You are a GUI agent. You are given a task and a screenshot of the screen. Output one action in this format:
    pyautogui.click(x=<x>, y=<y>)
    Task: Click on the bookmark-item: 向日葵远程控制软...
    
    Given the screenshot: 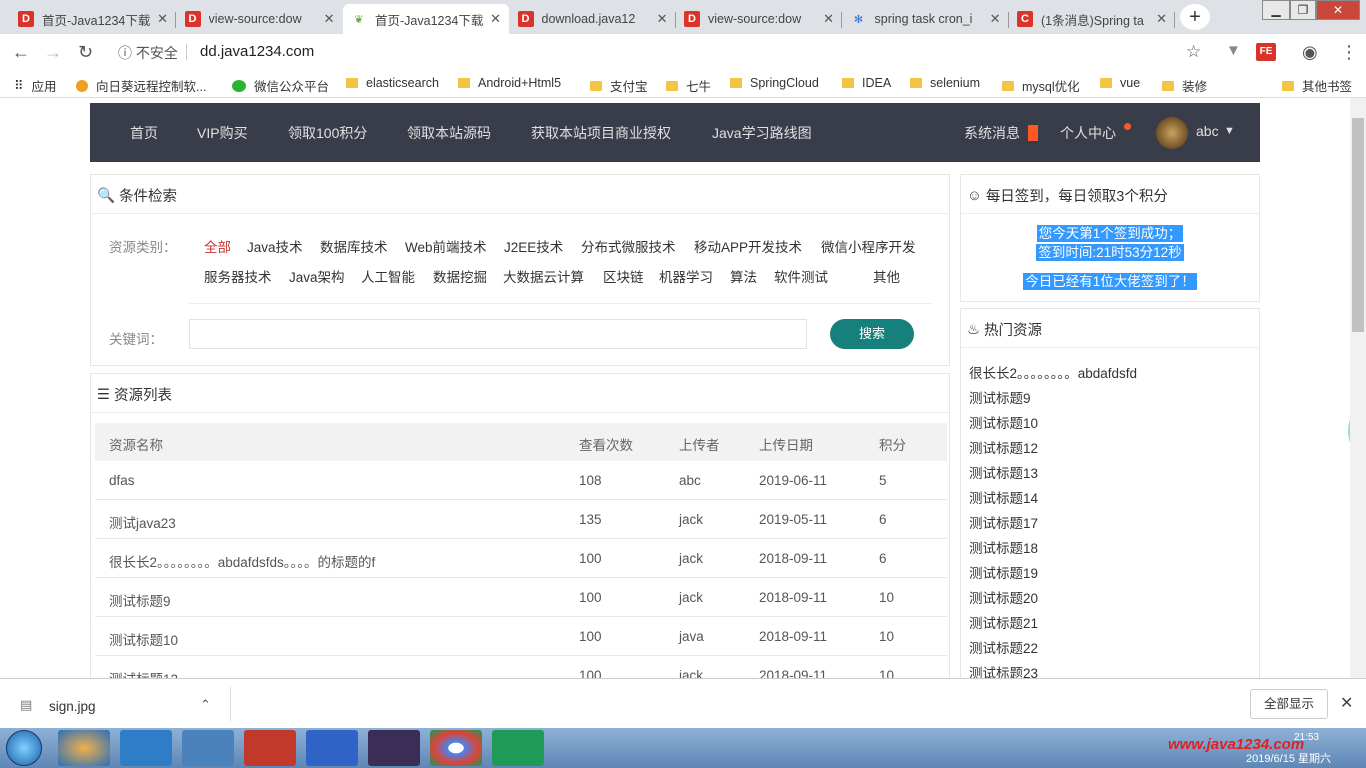 What is the action you would take?
    pyautogui.click(x=141, y=85)
    